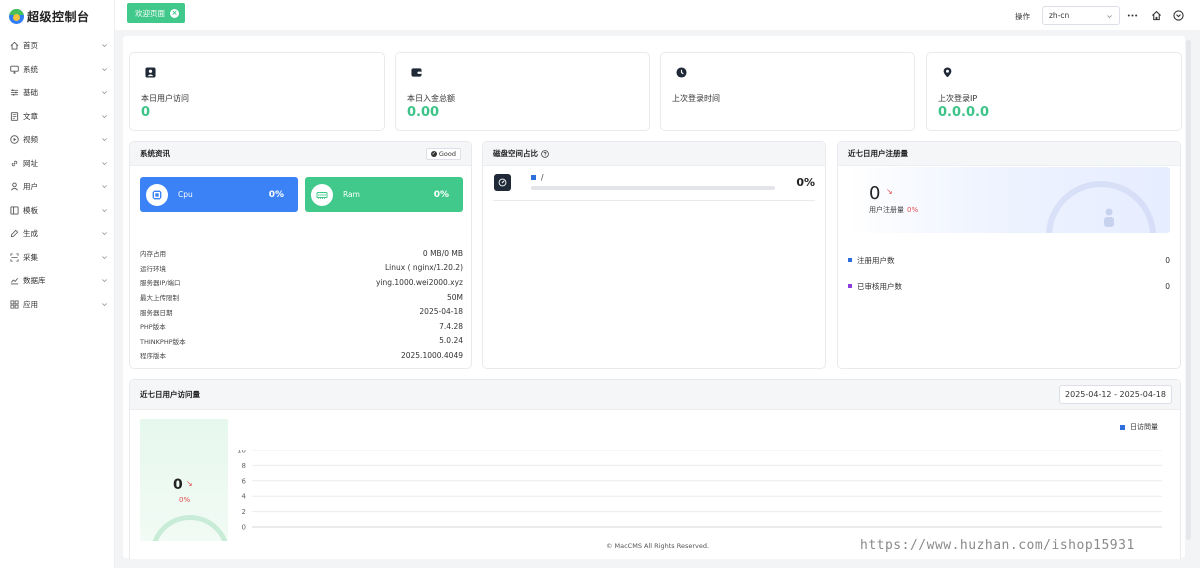  I want to click on card-title: 系统资讯, so click(155, 153).